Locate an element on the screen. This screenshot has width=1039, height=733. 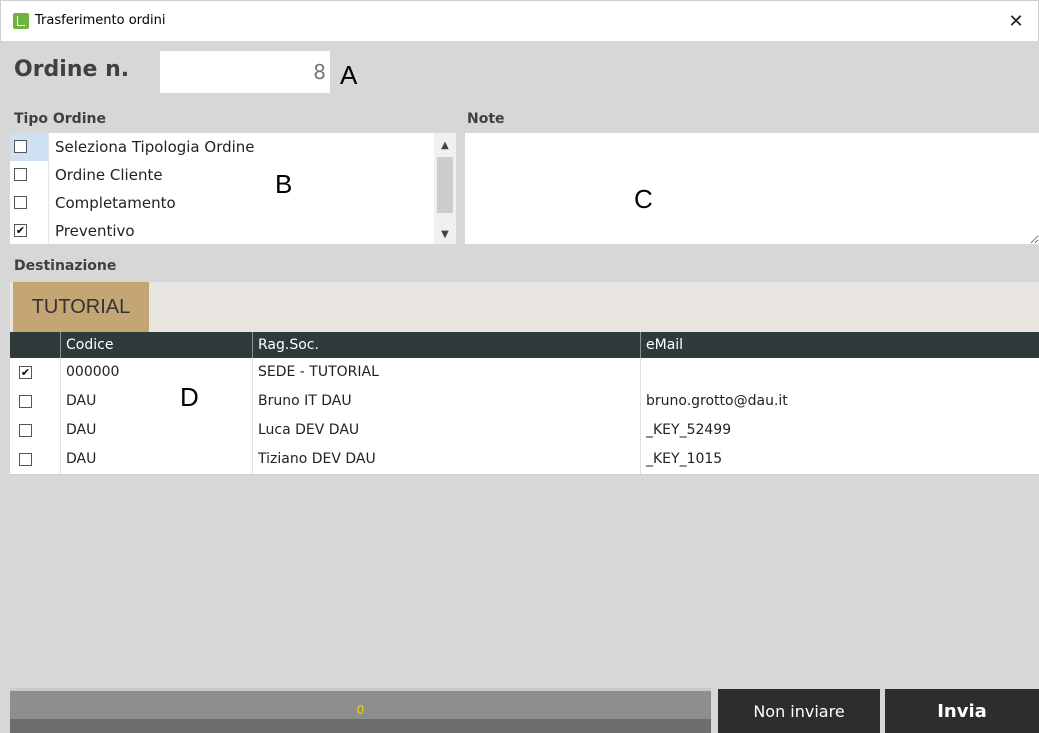
cell-email: bruno.grotto@dau.it is located at coordinates (717, 401).